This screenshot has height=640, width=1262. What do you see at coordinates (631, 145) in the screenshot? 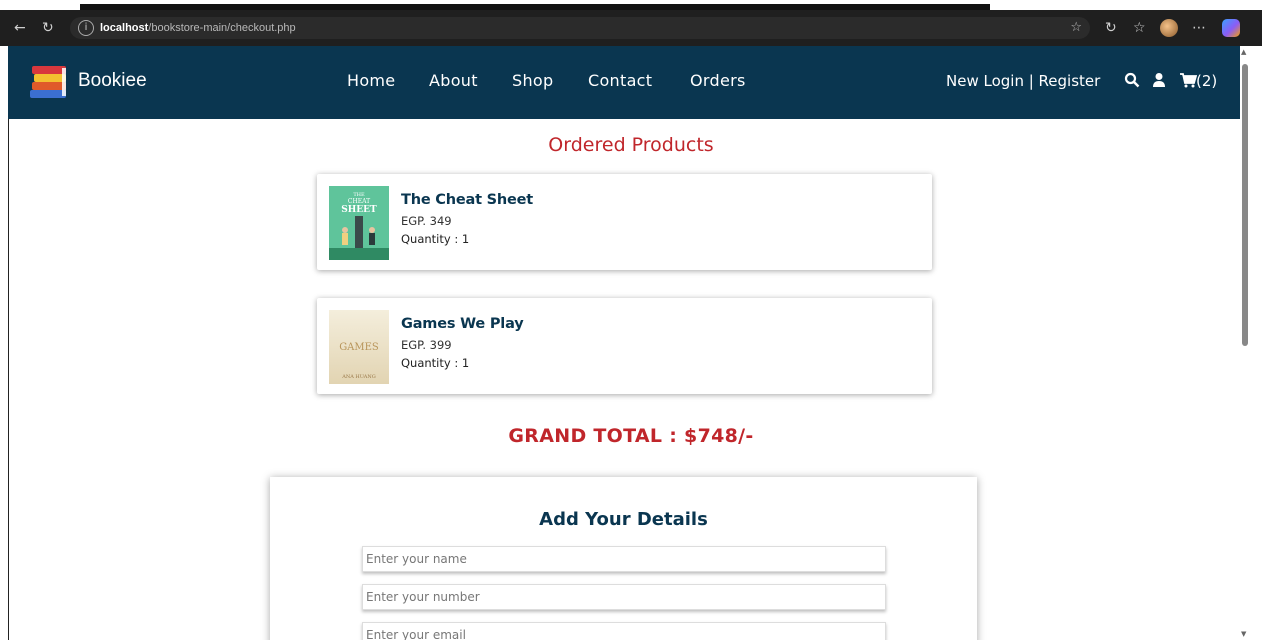
I see `ordered-products-title: Ordered Products` at bounding box center [631, 145].